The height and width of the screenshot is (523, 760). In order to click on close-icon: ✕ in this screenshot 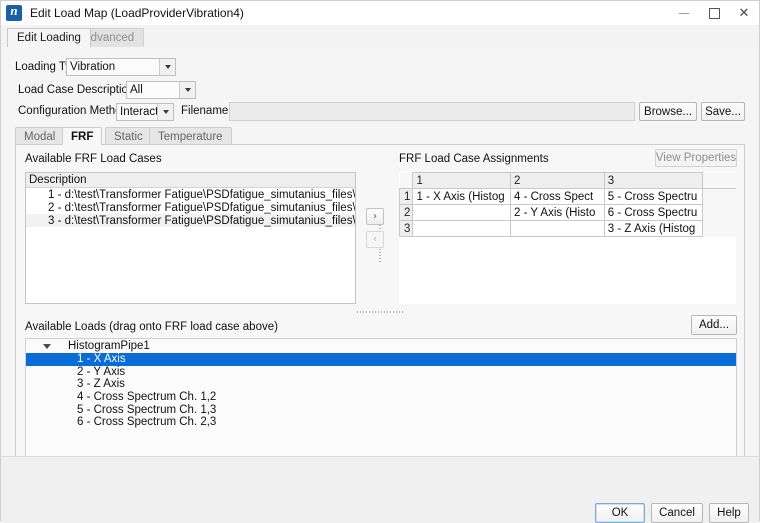, I will do `click(744, 13)`.